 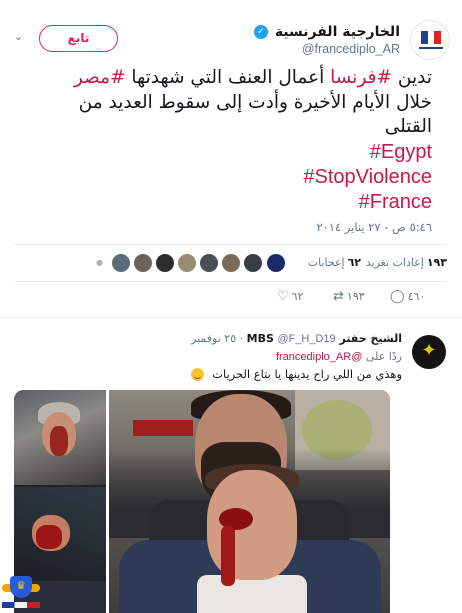 I want to click on hashtag-stopviolence: #StopViolence, so click(x=227, y=177).